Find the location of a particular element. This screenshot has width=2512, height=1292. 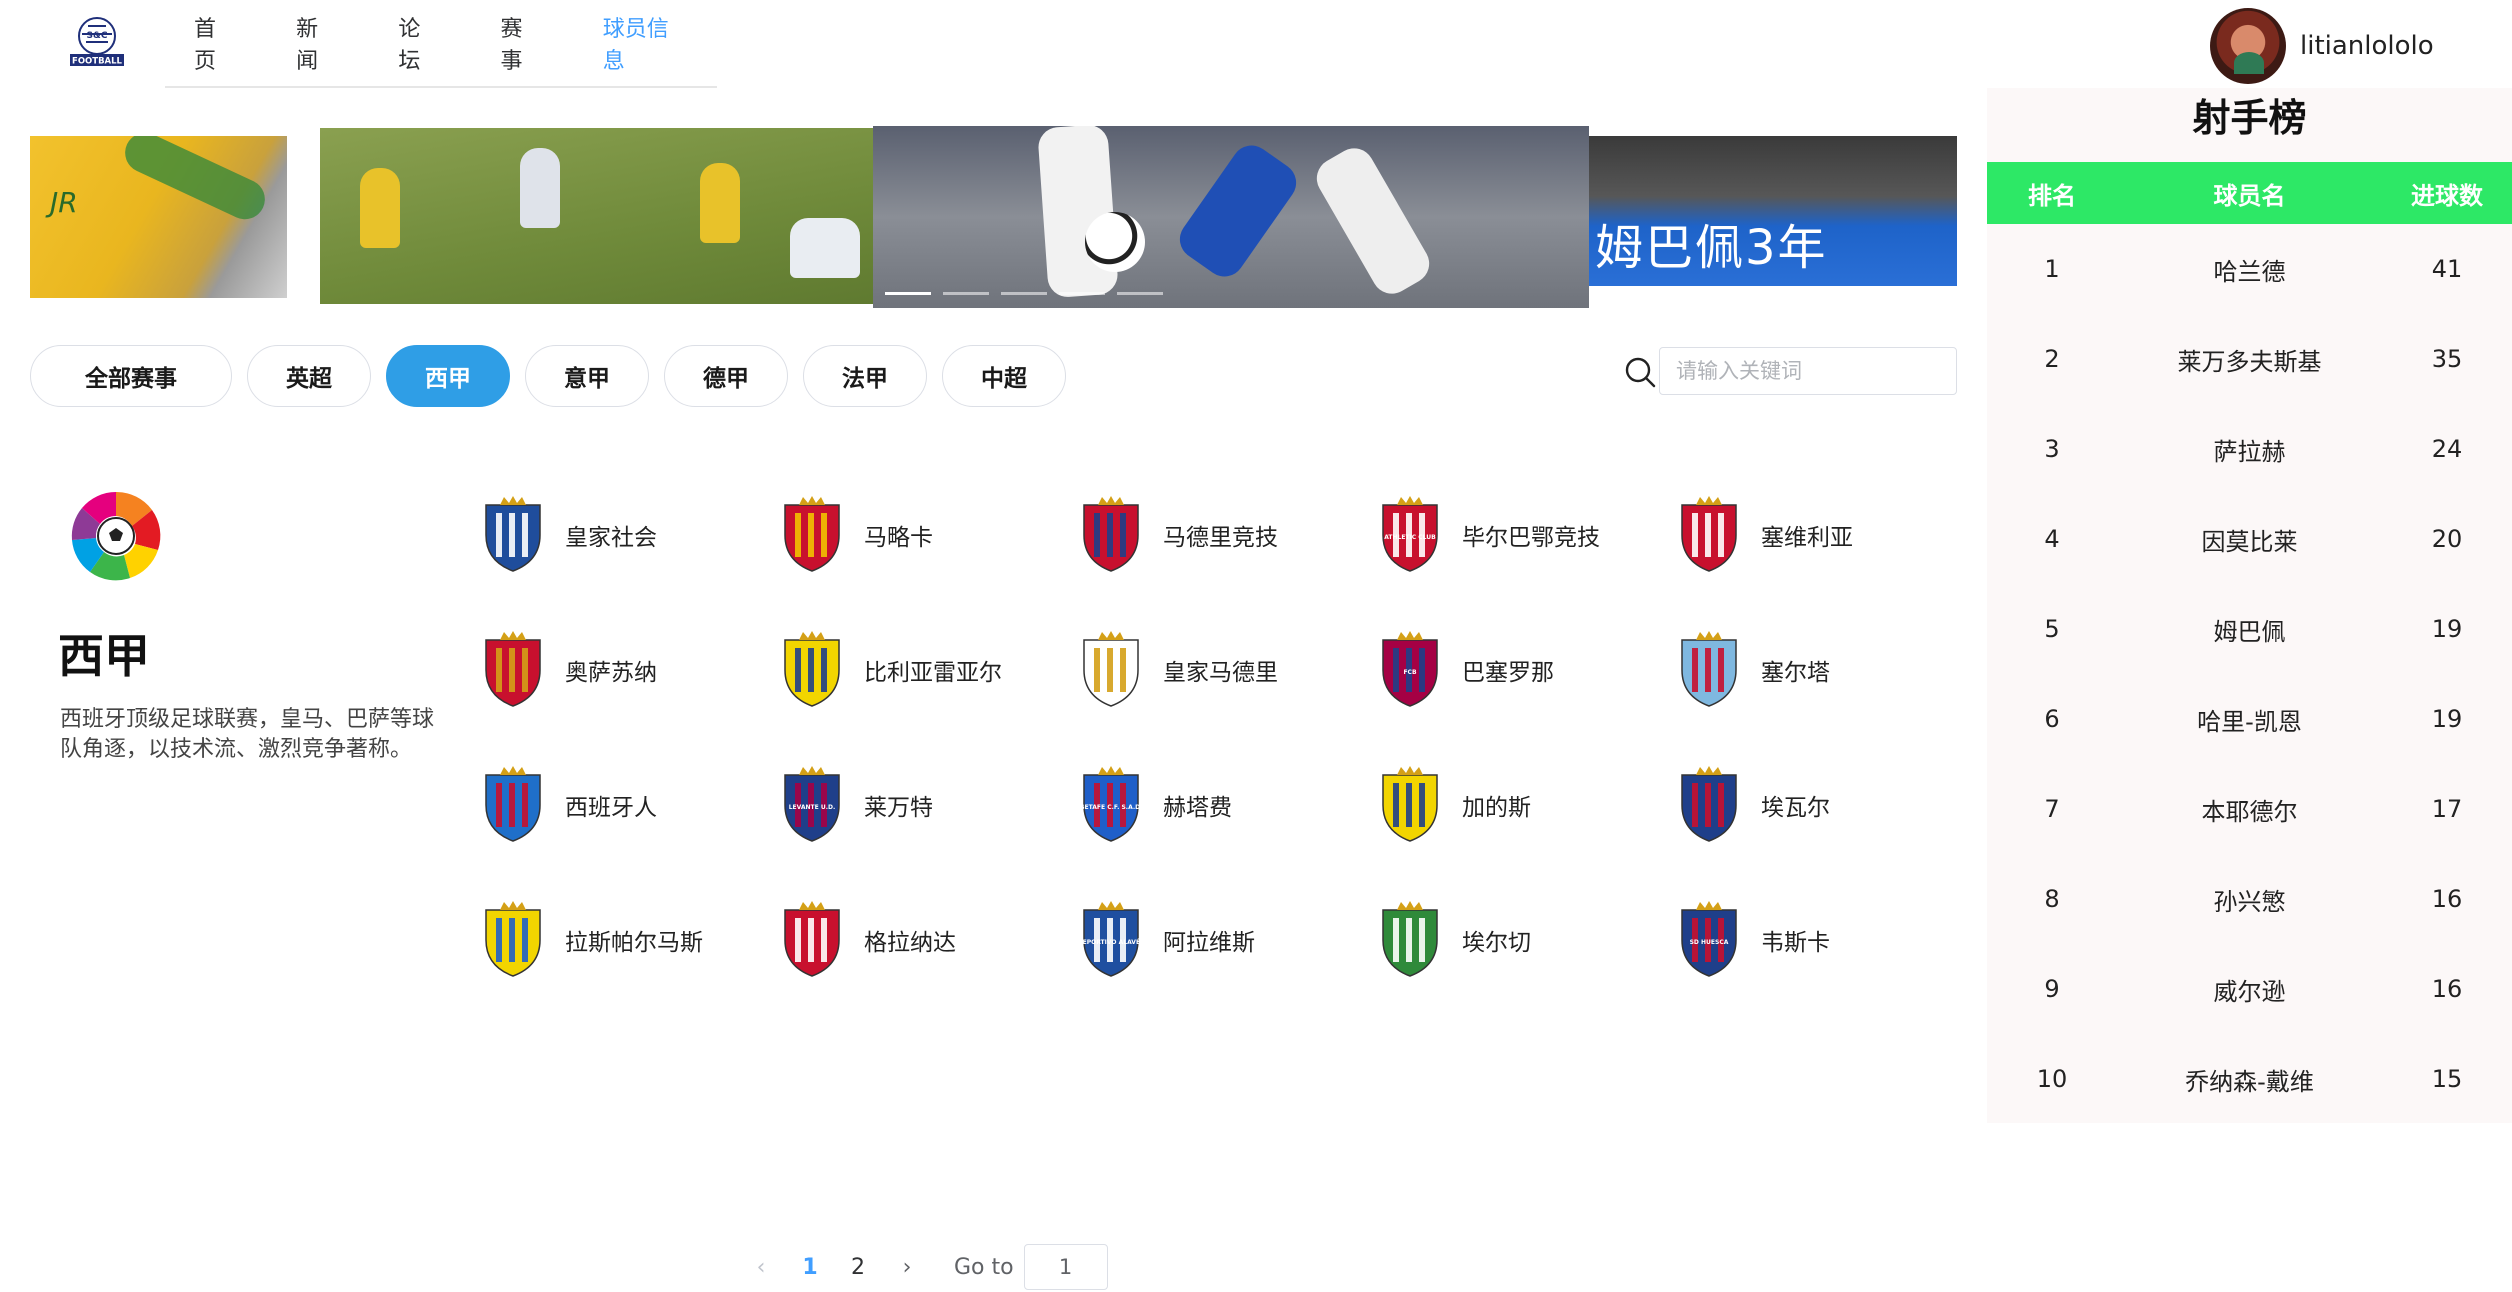

team-item: 奥萨苏纳 is located at coordinates (627, 670).